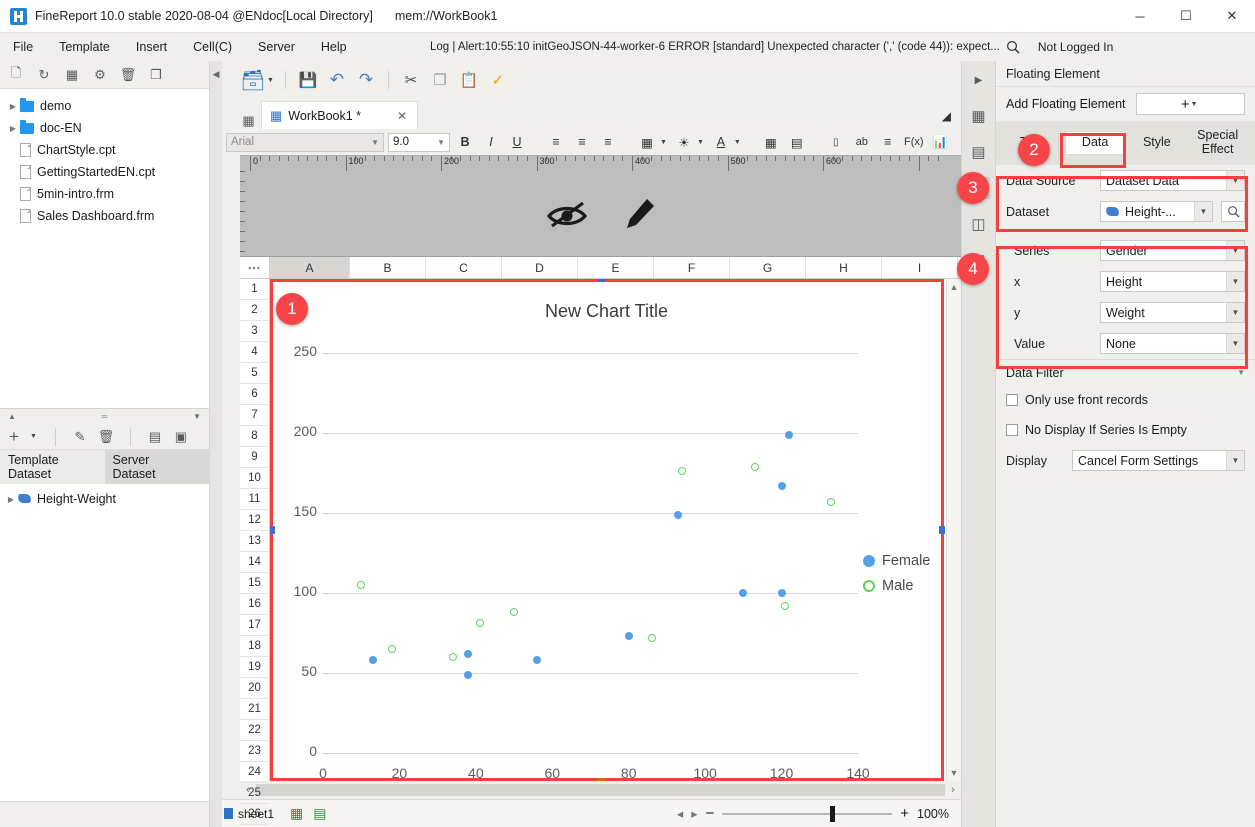  I want to click on cell-element-icon: ▤, so click(979, 152).